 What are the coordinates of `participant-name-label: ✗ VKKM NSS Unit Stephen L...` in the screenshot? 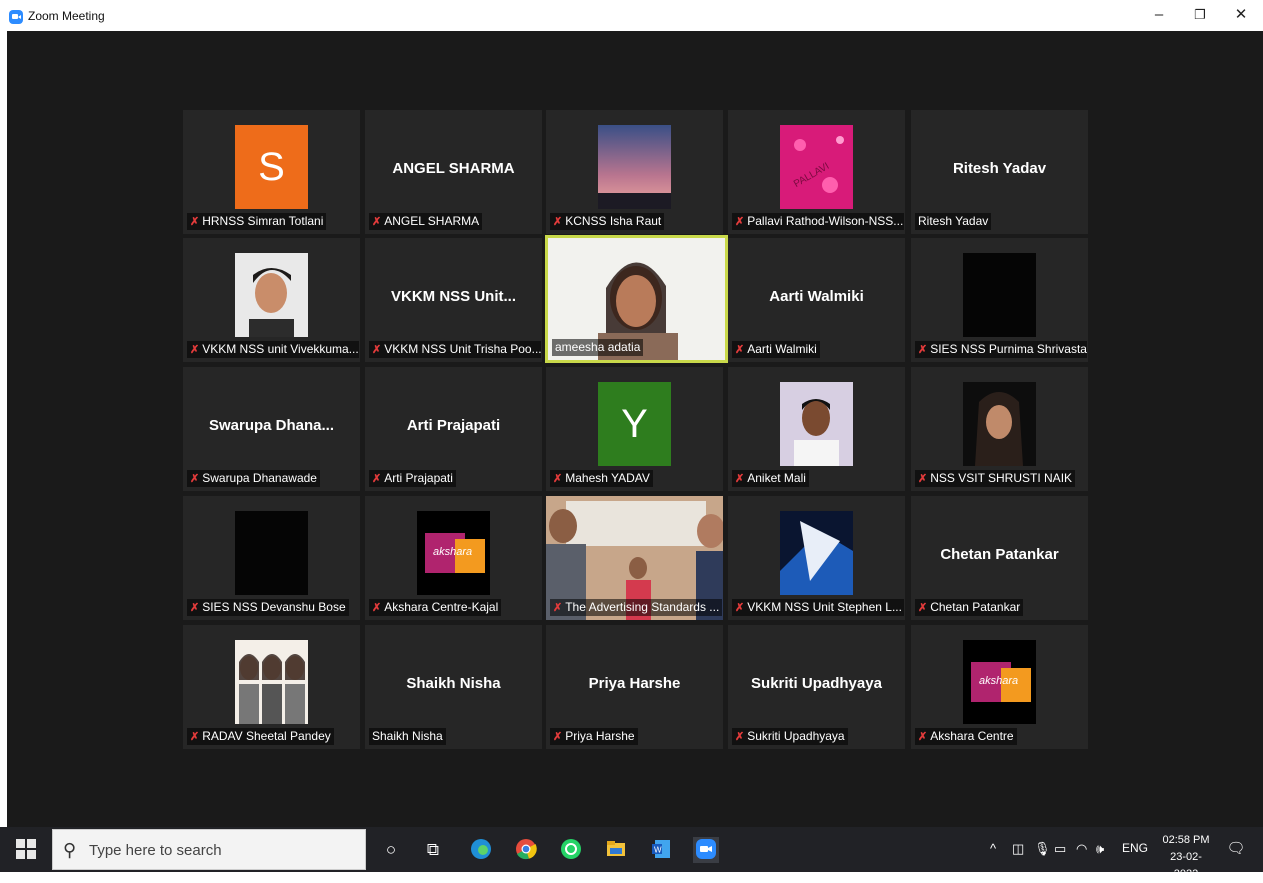 It's located at (818, 607).